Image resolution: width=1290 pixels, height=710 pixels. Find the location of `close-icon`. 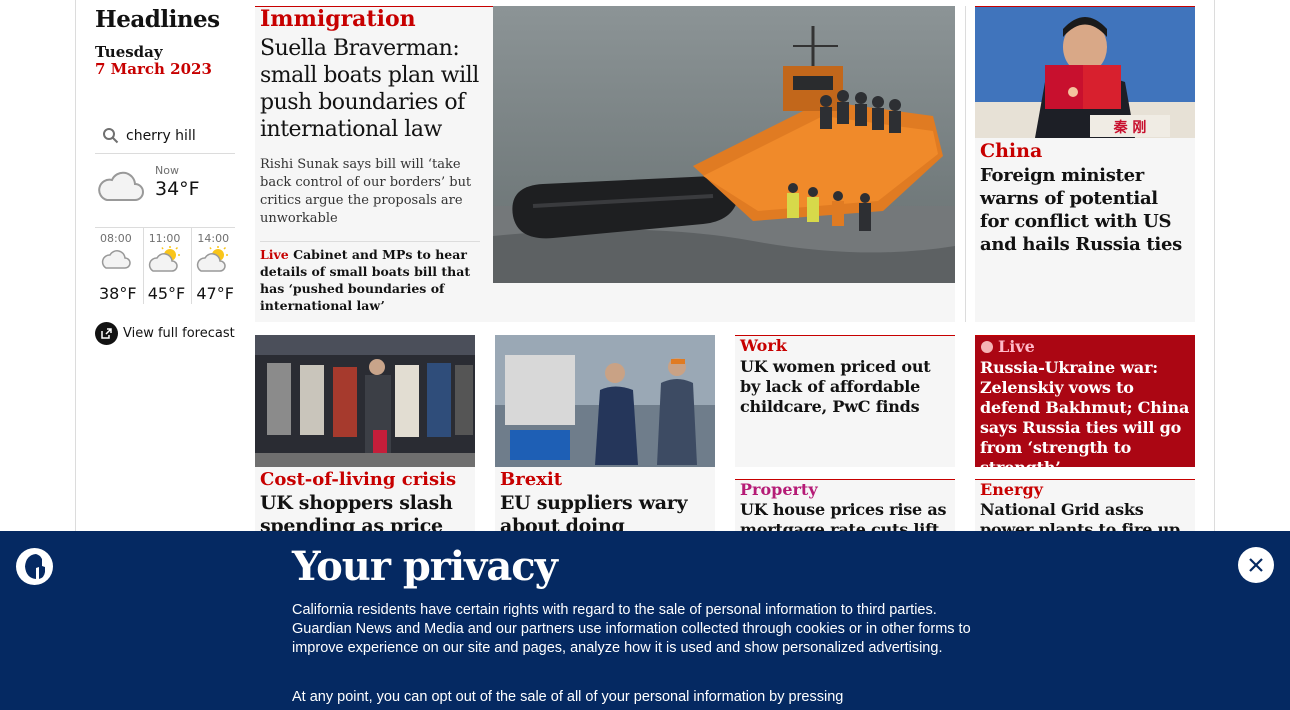

close-icon is located at coordinates (1256, 565).